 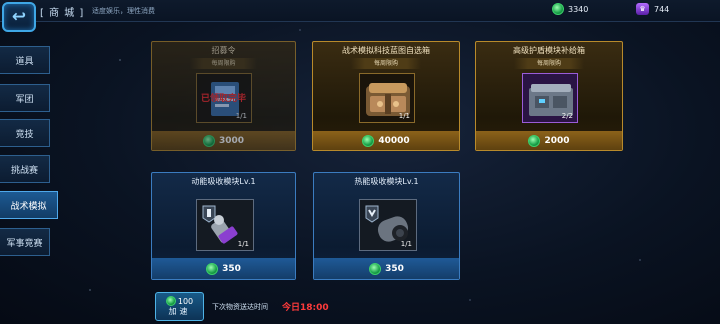 I want to click on tab-legion: 军团, so click(x=25, y=98).